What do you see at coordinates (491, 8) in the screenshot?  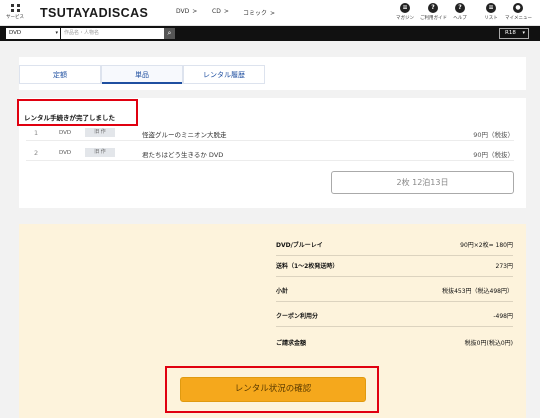 I see `list-icon: ≡` at bounding box center [491, 8].